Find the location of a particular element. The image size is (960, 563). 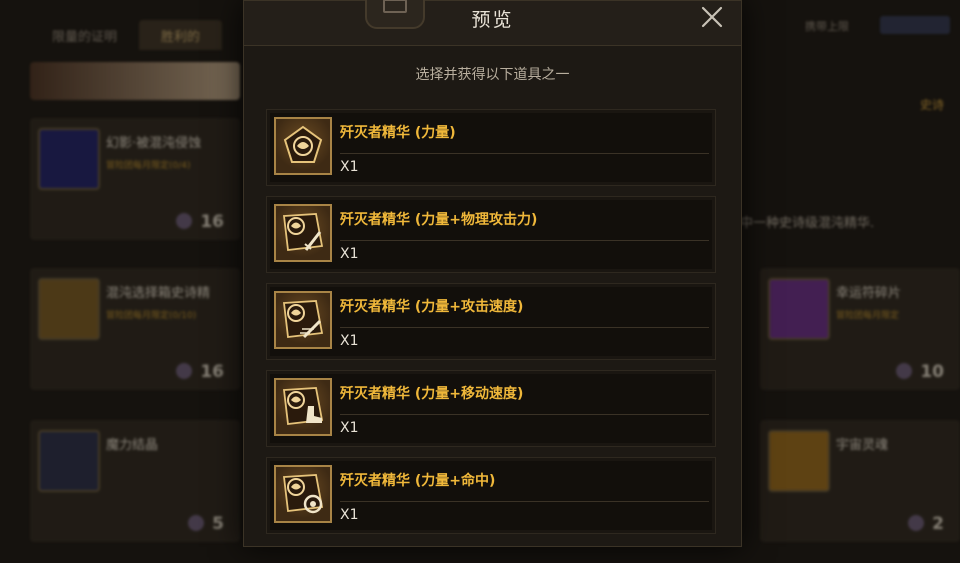

close-button is located at coordinates (712, 17).